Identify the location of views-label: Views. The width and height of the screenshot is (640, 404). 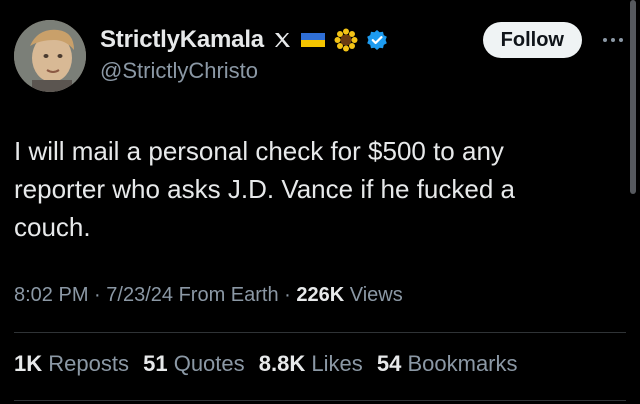
(376, 295).